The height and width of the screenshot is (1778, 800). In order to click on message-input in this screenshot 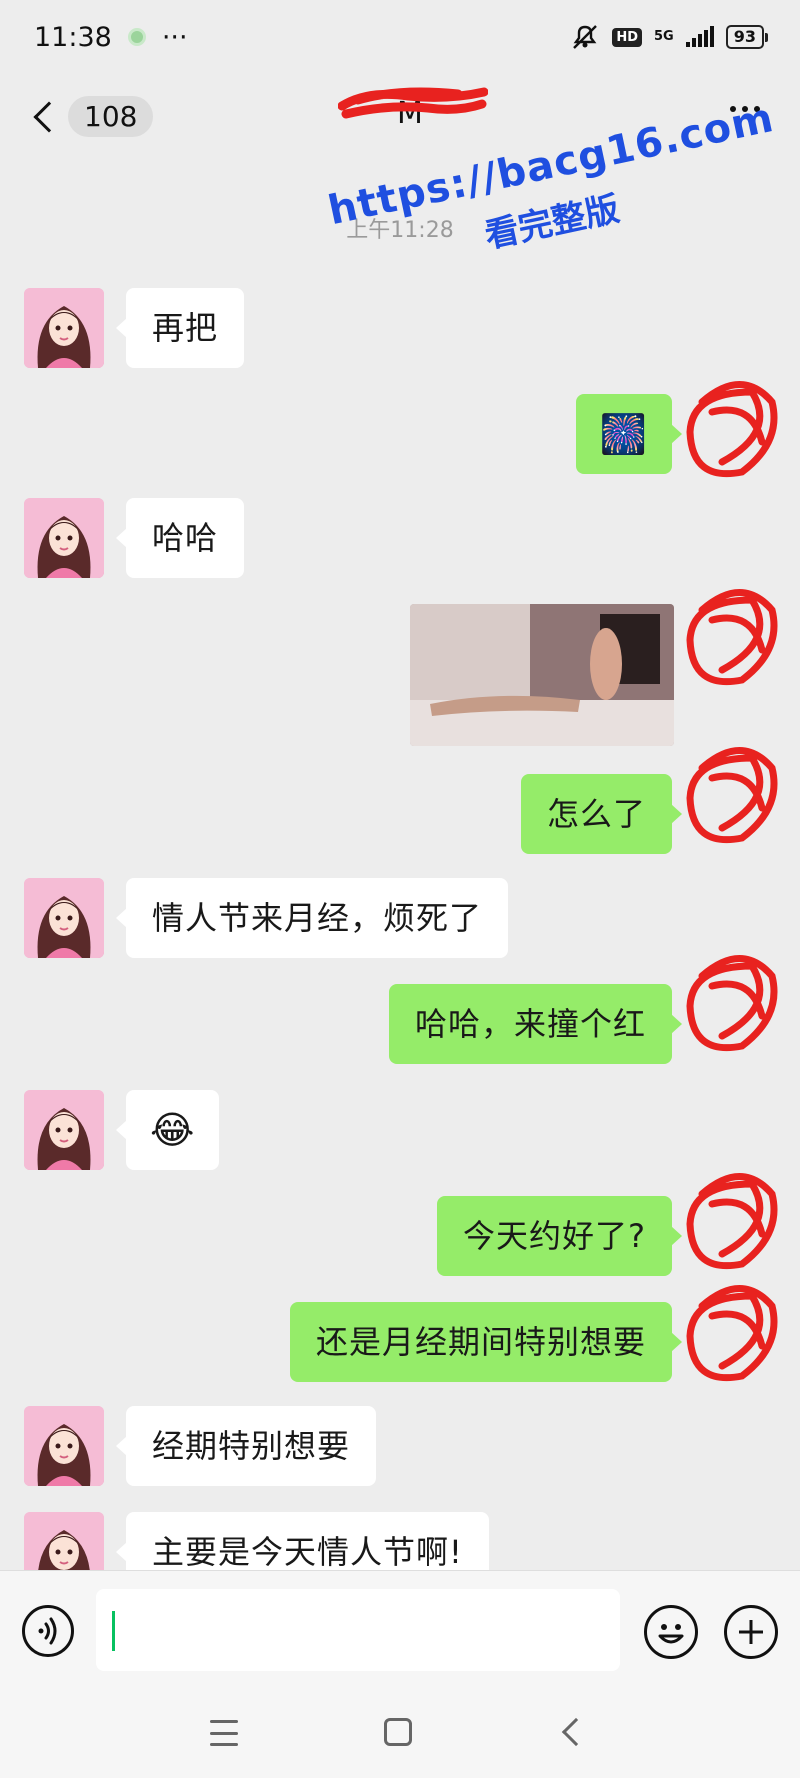, I will do `click(358, 1630)`.